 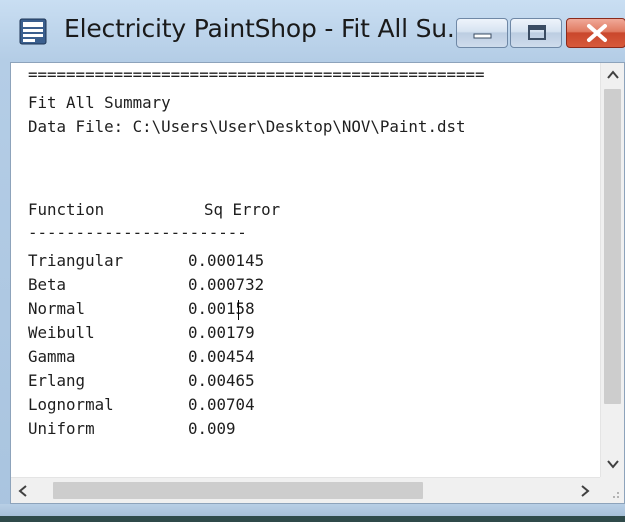 I want to click on scroll-down-arrow-icon, so click(x=613, y=464).